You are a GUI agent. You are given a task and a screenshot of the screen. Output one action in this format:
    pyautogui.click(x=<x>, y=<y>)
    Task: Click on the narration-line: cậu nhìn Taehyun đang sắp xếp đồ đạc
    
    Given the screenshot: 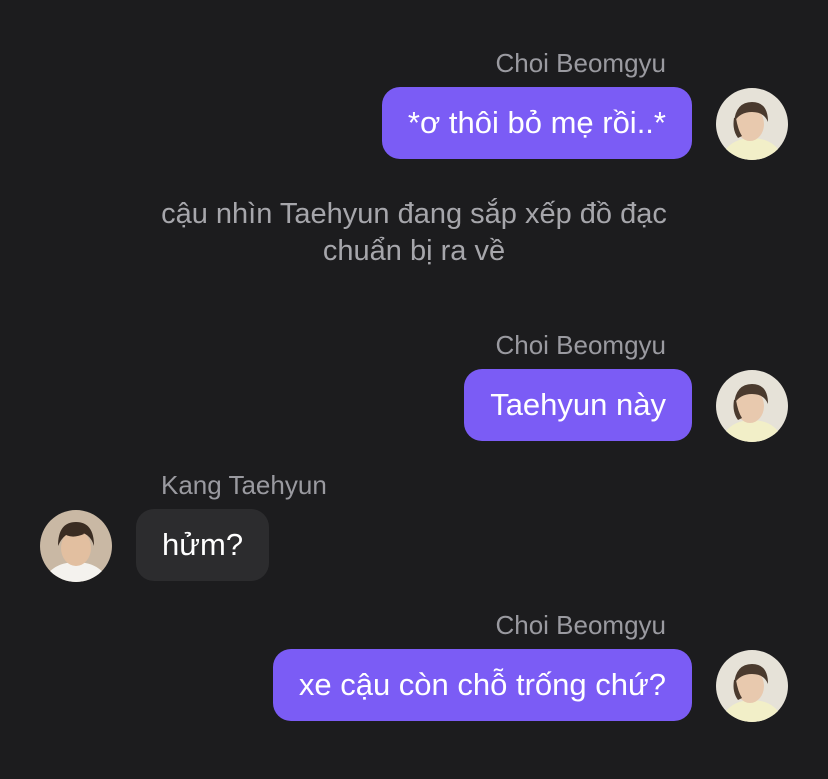 What is the action you would take?
    pyautogui.click(x=414, y=214)
    